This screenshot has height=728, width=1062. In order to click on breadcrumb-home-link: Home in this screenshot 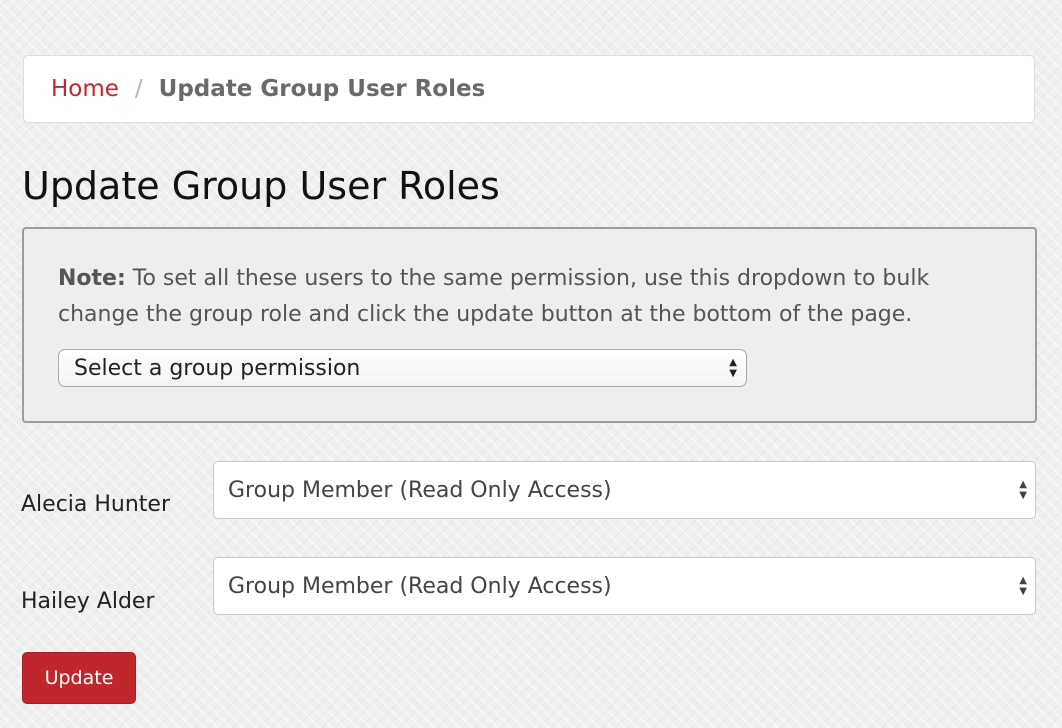, I will do `click(85, 89)`.